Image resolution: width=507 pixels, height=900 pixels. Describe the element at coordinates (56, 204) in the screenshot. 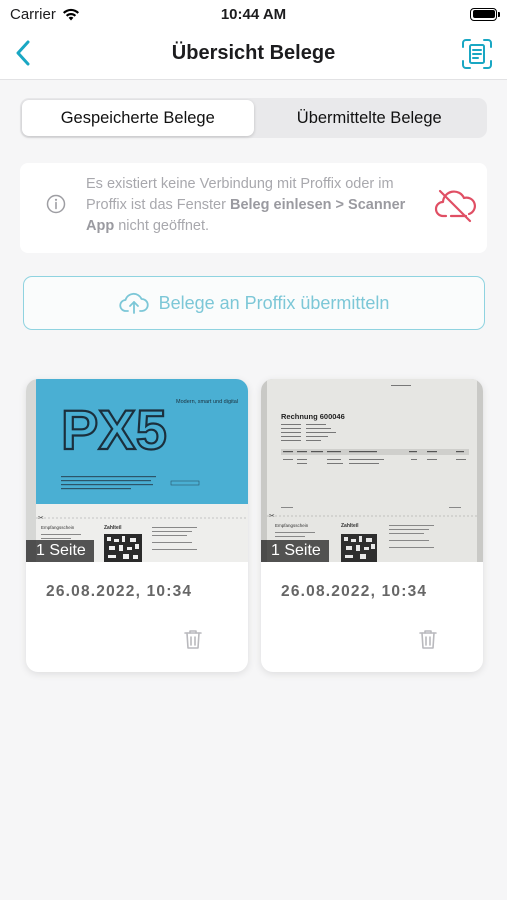

I see `info-icon` at that location.